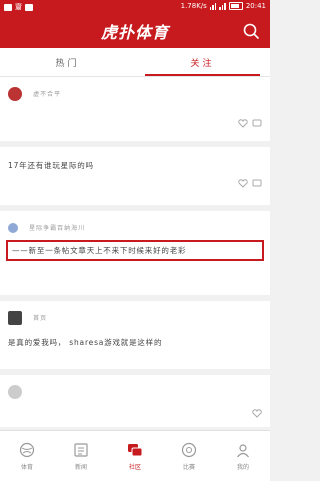 The width and height of the screenshot is (320, 481). I want to click on clock: 20:41, so click(255, 6).